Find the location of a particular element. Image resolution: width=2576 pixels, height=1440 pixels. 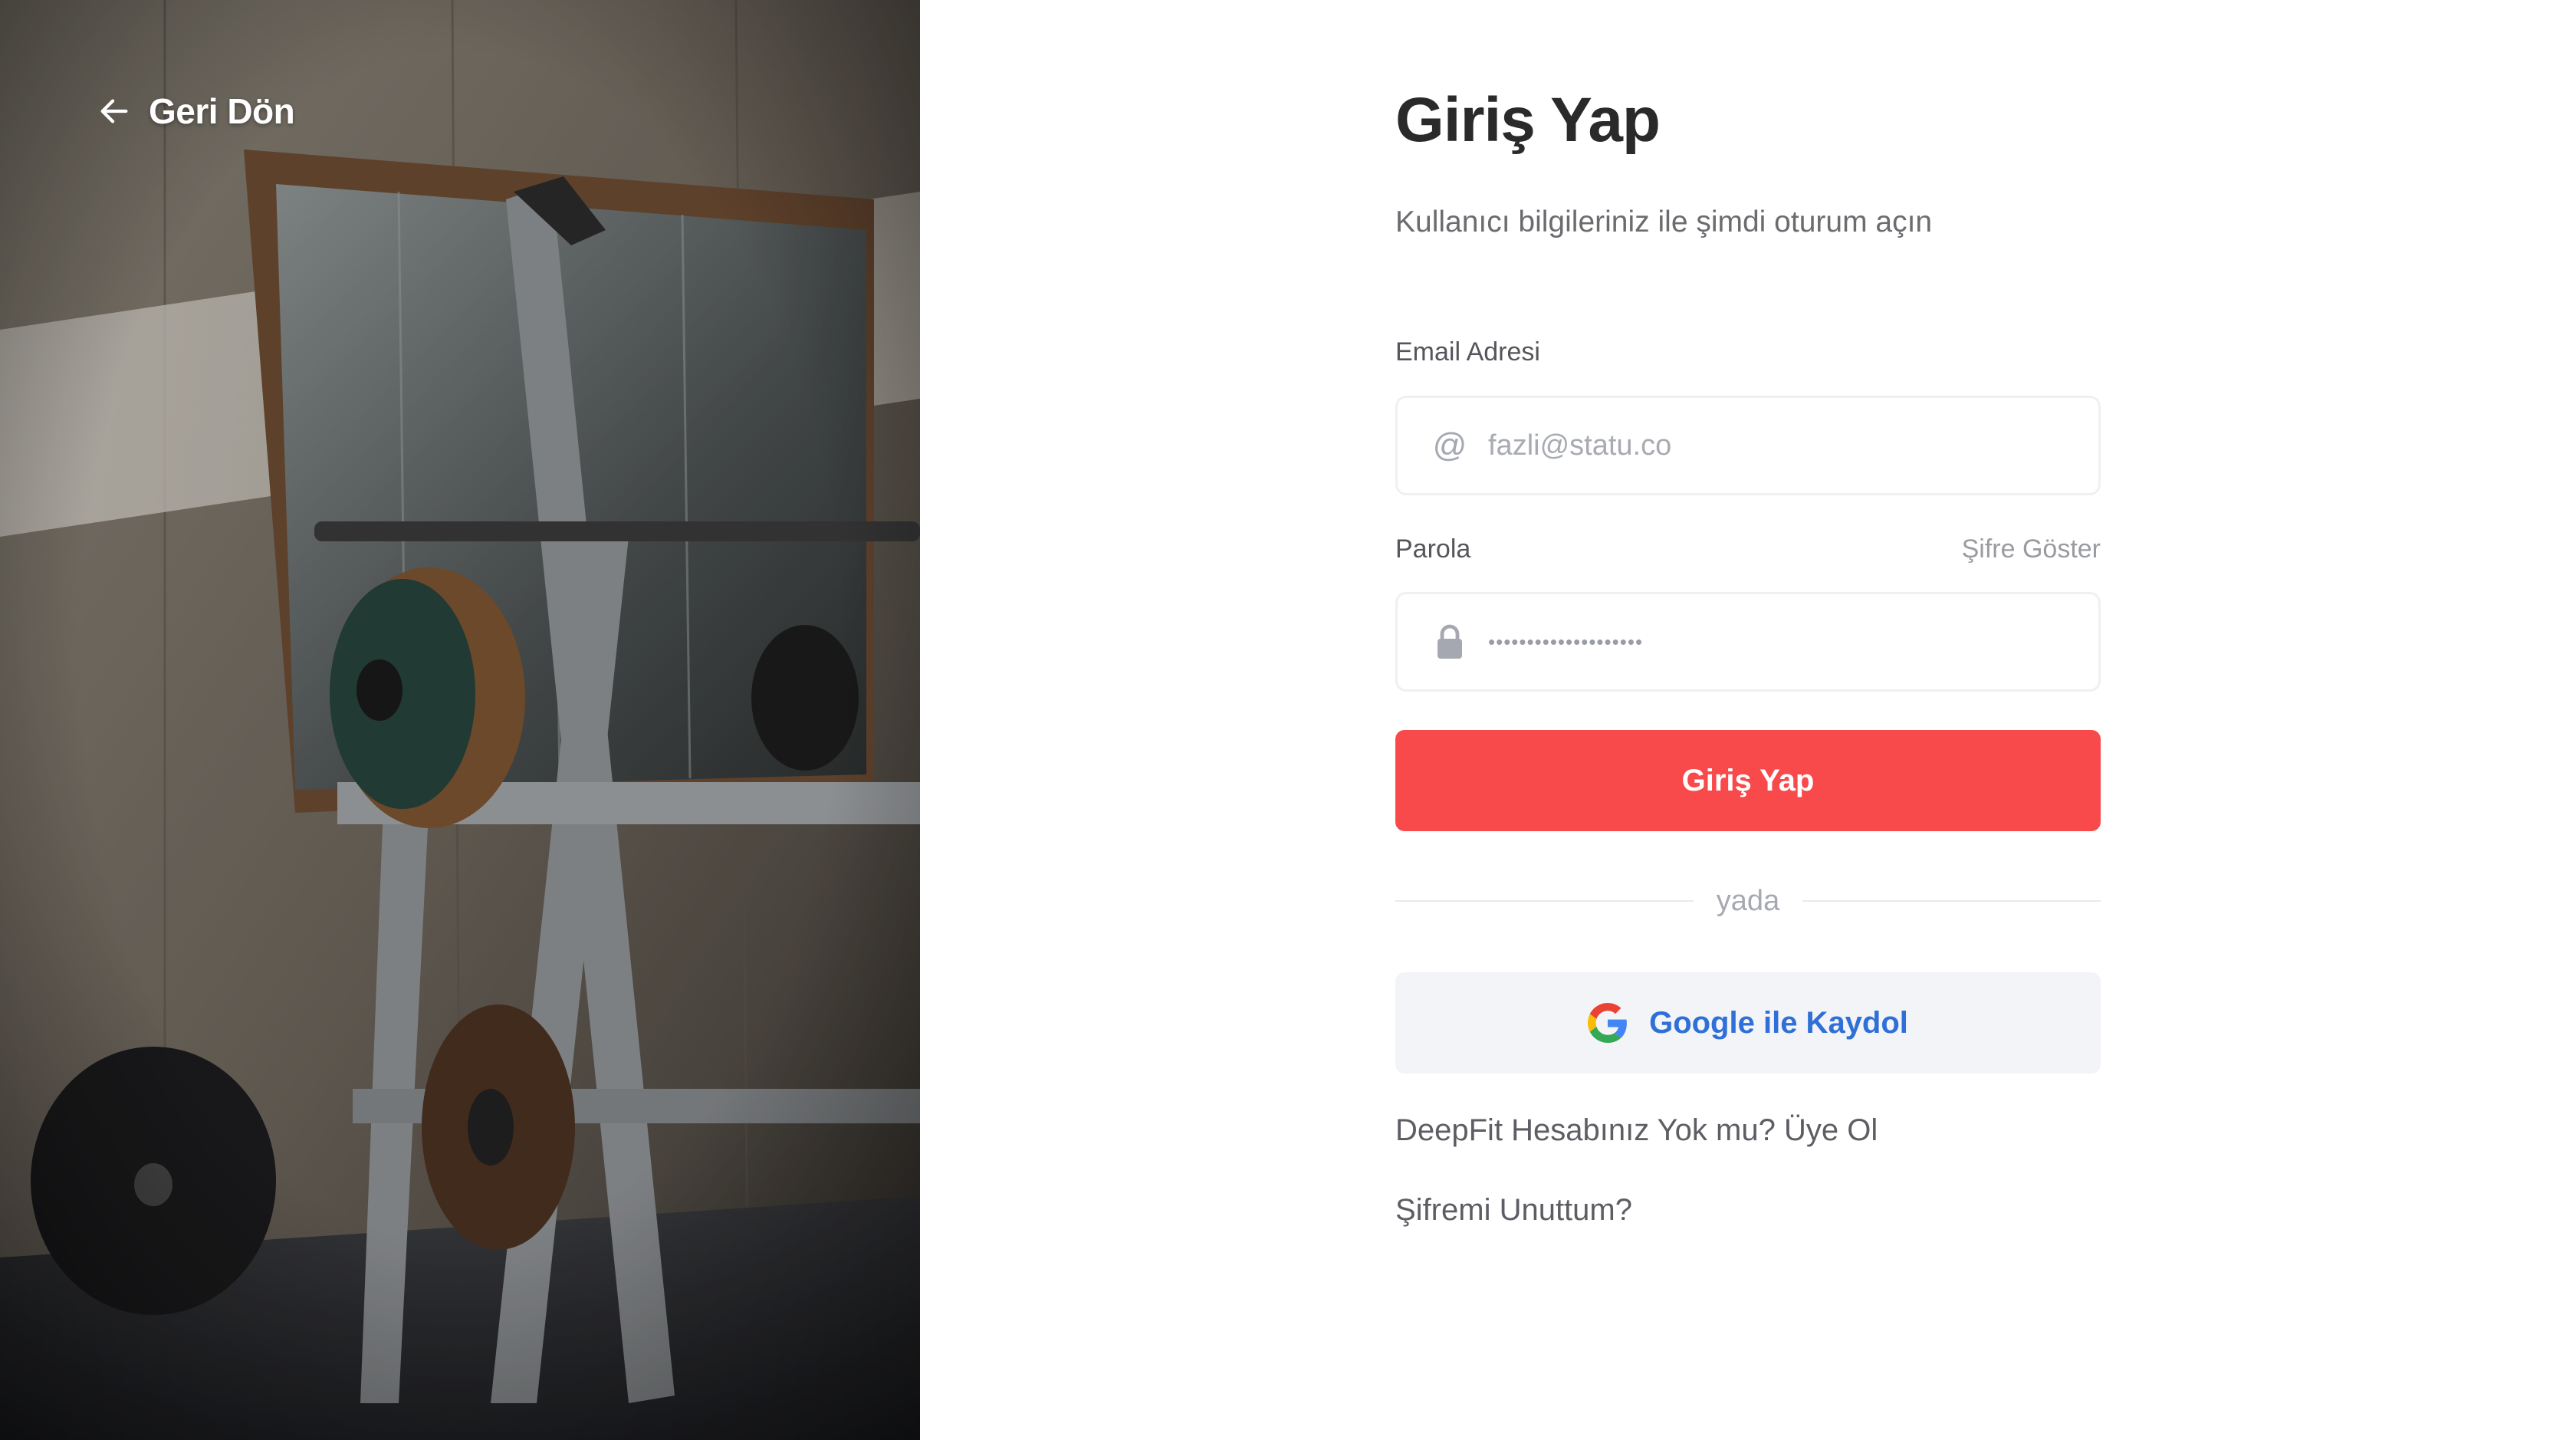

back-label: Geri Dön is located at coordinates (222, 111).